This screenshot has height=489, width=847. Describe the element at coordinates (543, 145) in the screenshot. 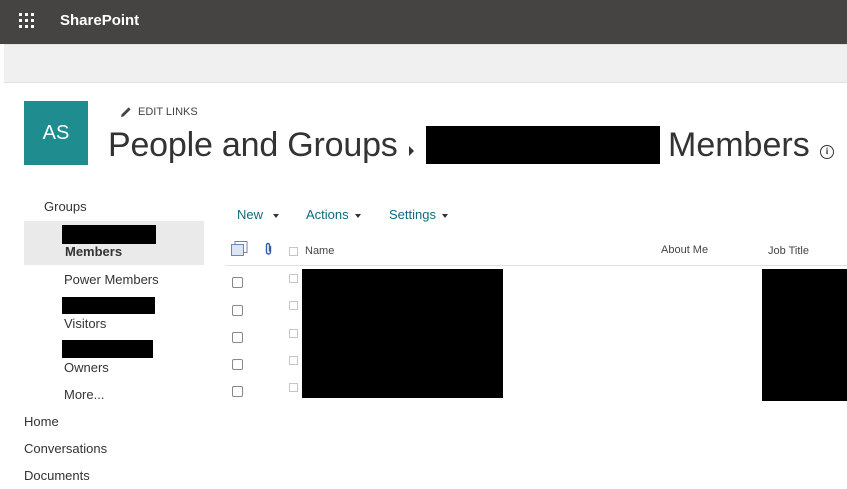

I see `redacted-group-name` at that location.